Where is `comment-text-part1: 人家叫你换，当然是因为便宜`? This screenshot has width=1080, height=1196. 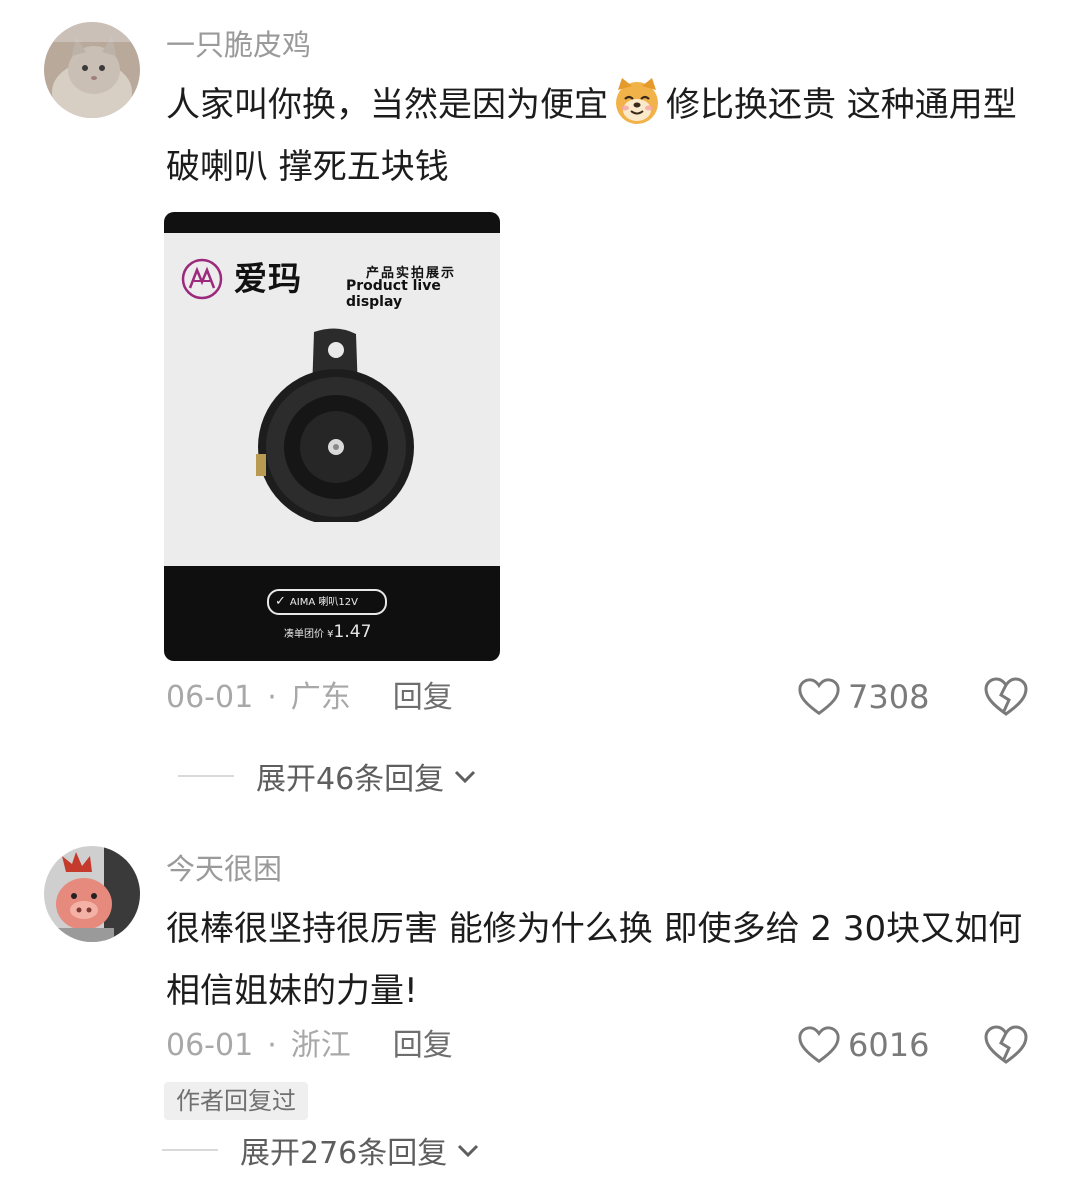
comment-text-part1: 人家叫你换，当然是因为便宜 is located at coordinates (387, 105).